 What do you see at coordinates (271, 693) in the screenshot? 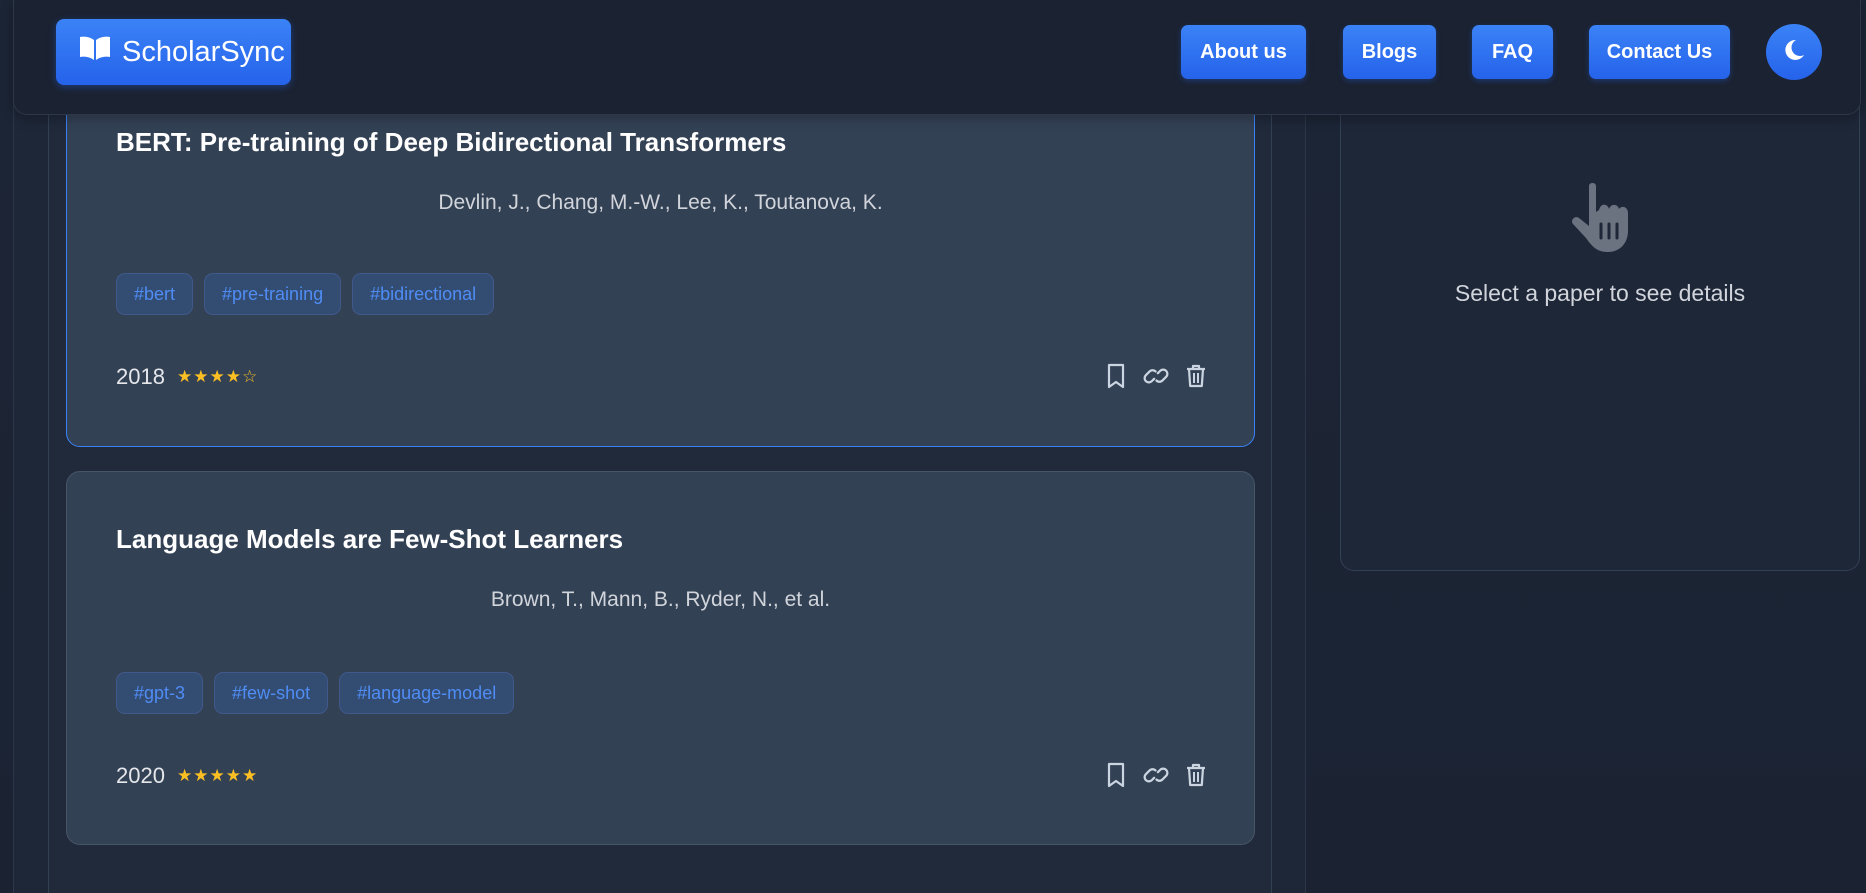
I see `tag-chip: #few-shot` at bounding box center [271, 693].